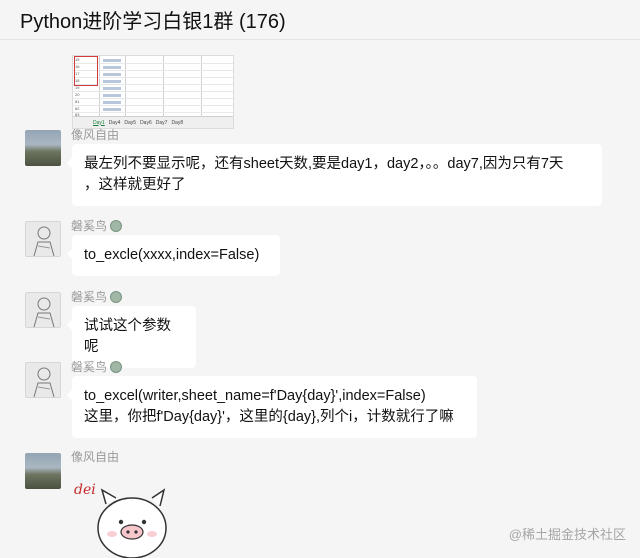  Describe the element at coordinates (127, 336) in the screenshot. I see `message-line: 试试这个参数呢` at that location.